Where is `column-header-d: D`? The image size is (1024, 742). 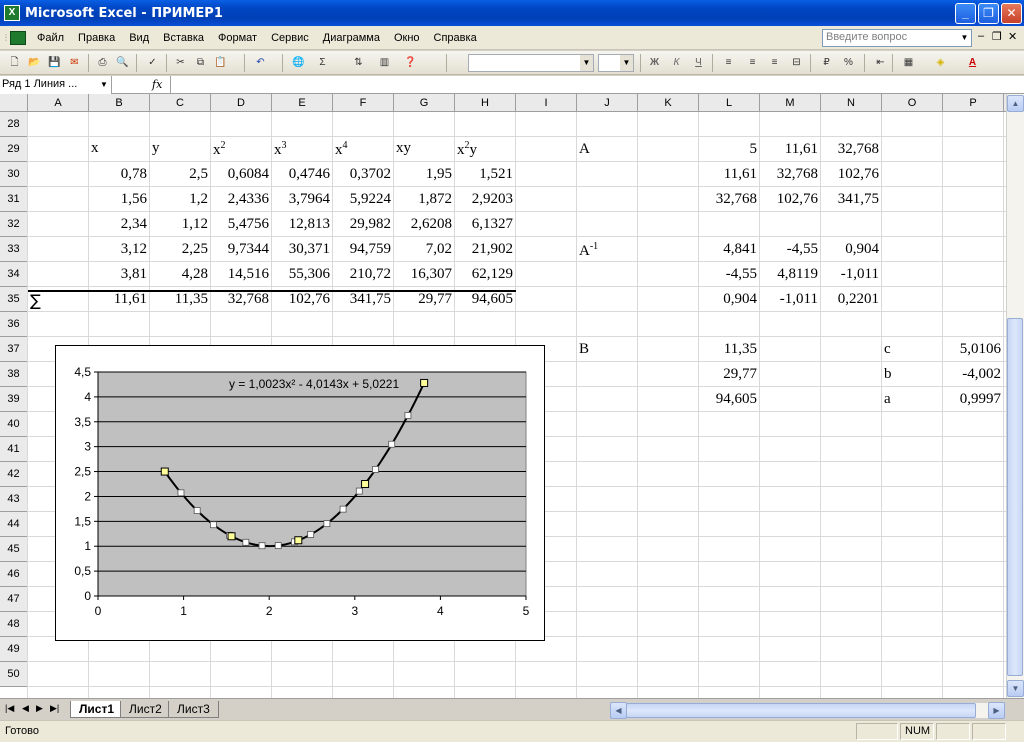
column-header-d: D is located at coordinates (241, 103).